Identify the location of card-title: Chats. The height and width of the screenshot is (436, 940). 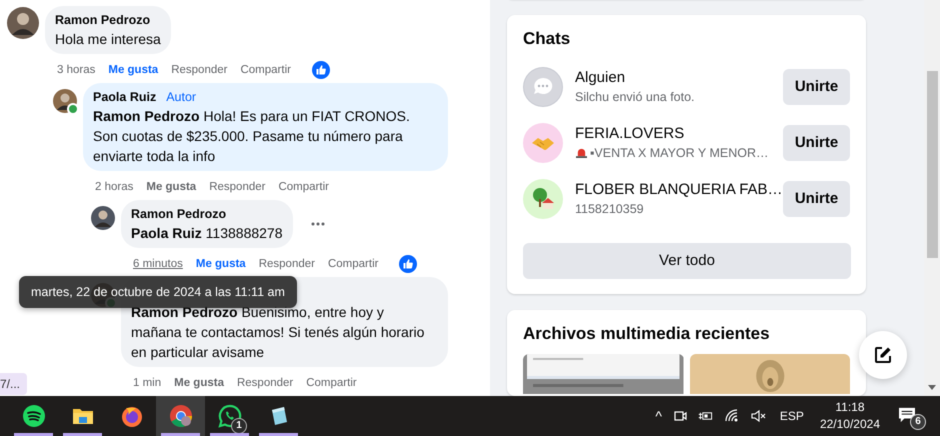
(547, 38).